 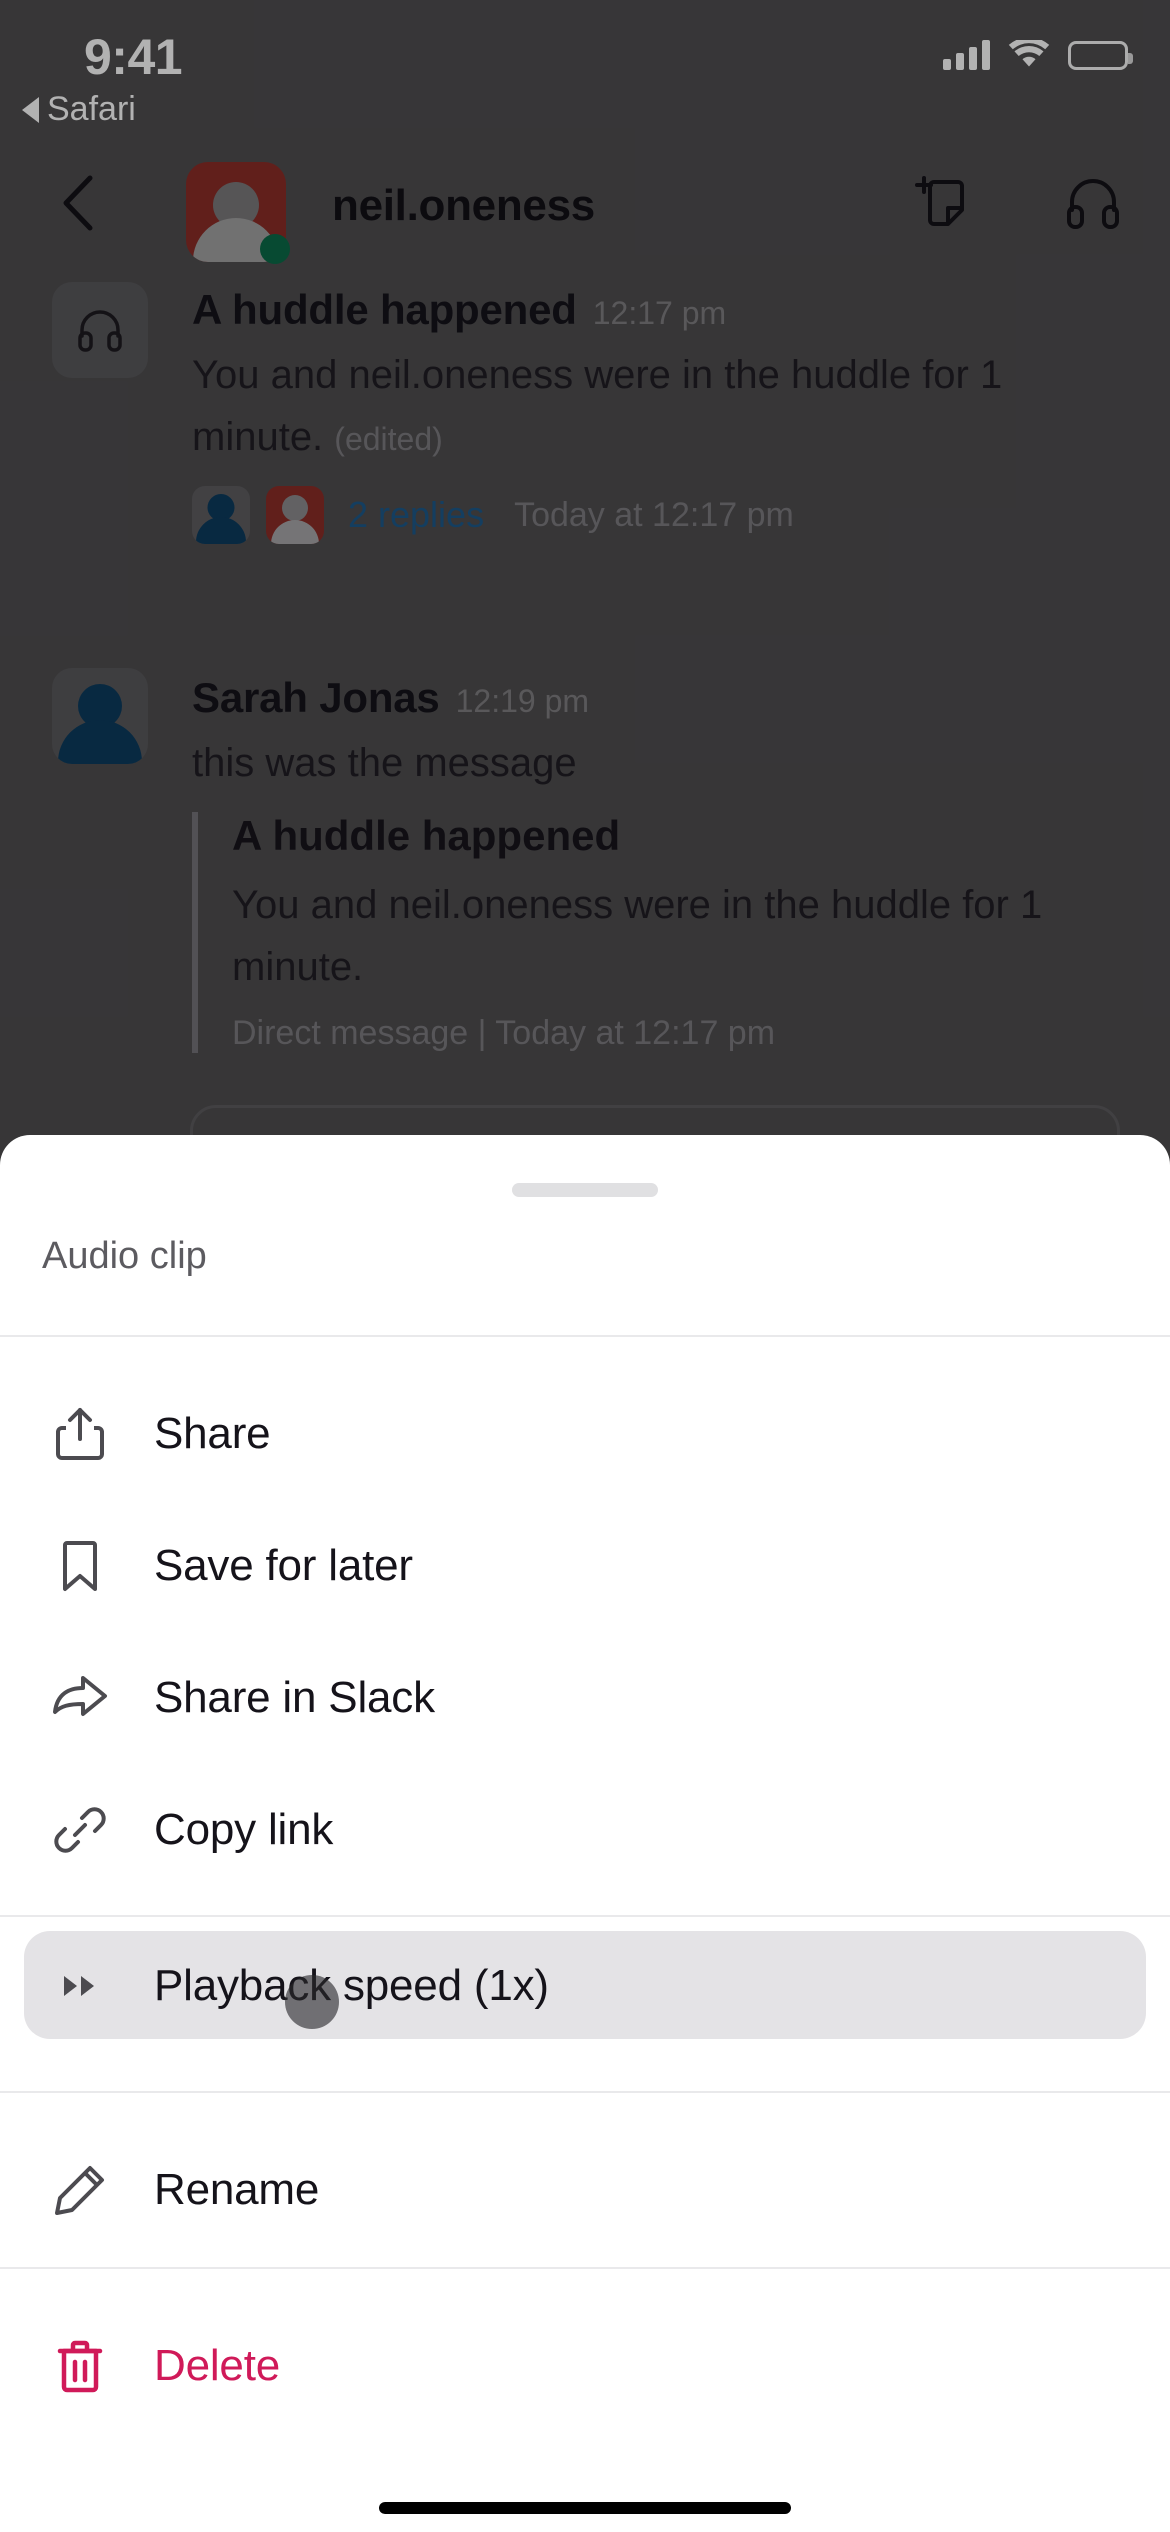 I want to click on menu-item-save-for-later: Save for later, so click(x=585, y=1566).